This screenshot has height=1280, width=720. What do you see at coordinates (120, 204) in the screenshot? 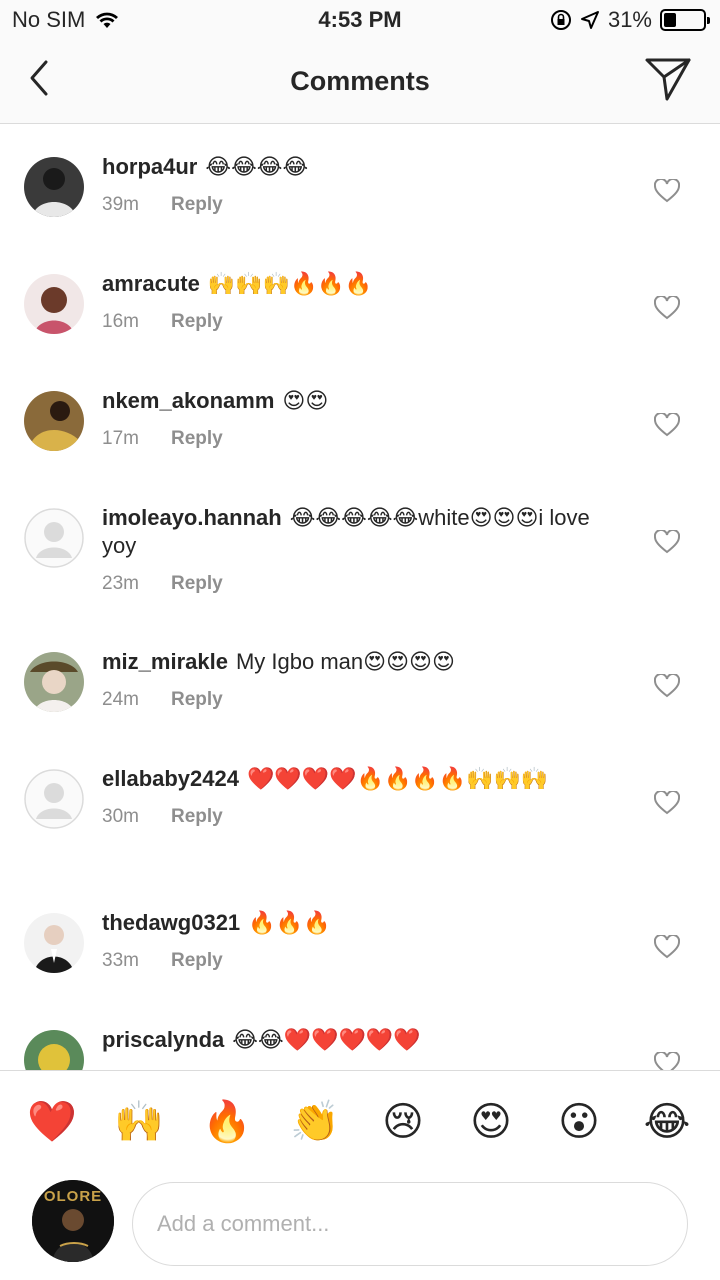
I see `comment-time: 39m` at bounding box center [120, 204].